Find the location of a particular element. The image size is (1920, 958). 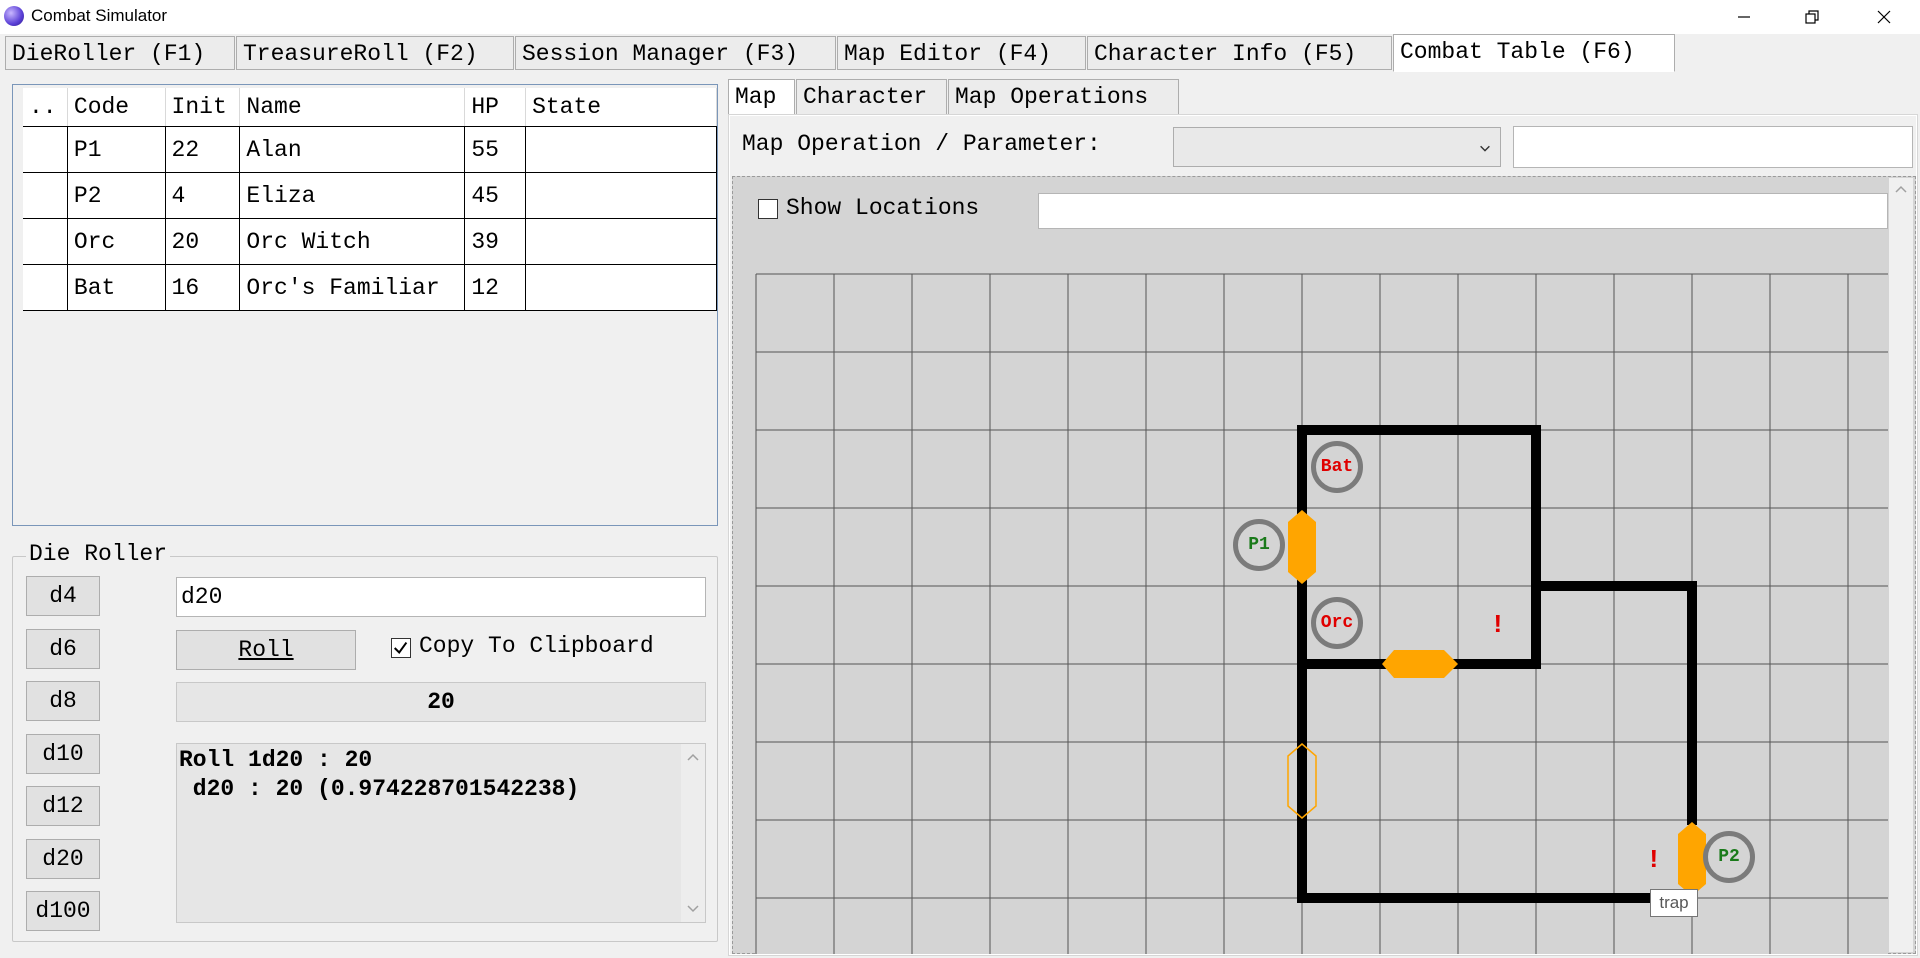

map-operation-select is located at coordinates (1337, 147).